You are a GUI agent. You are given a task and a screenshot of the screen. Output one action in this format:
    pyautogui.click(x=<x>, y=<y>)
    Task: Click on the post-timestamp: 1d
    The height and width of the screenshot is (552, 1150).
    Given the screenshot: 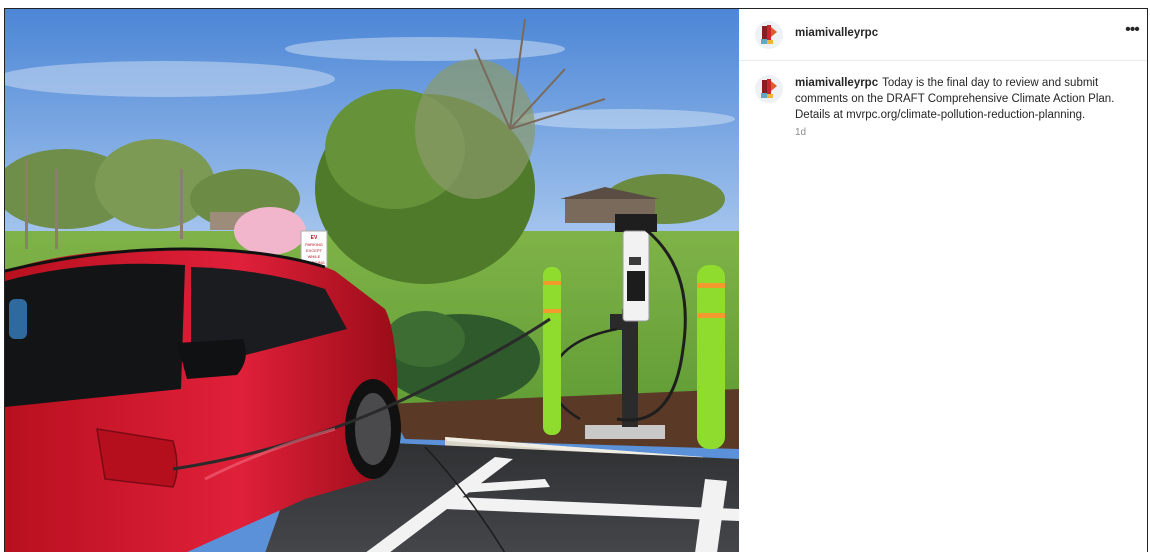 What is the action you would take?
    pyautogui.click(x=800, y=132)
    